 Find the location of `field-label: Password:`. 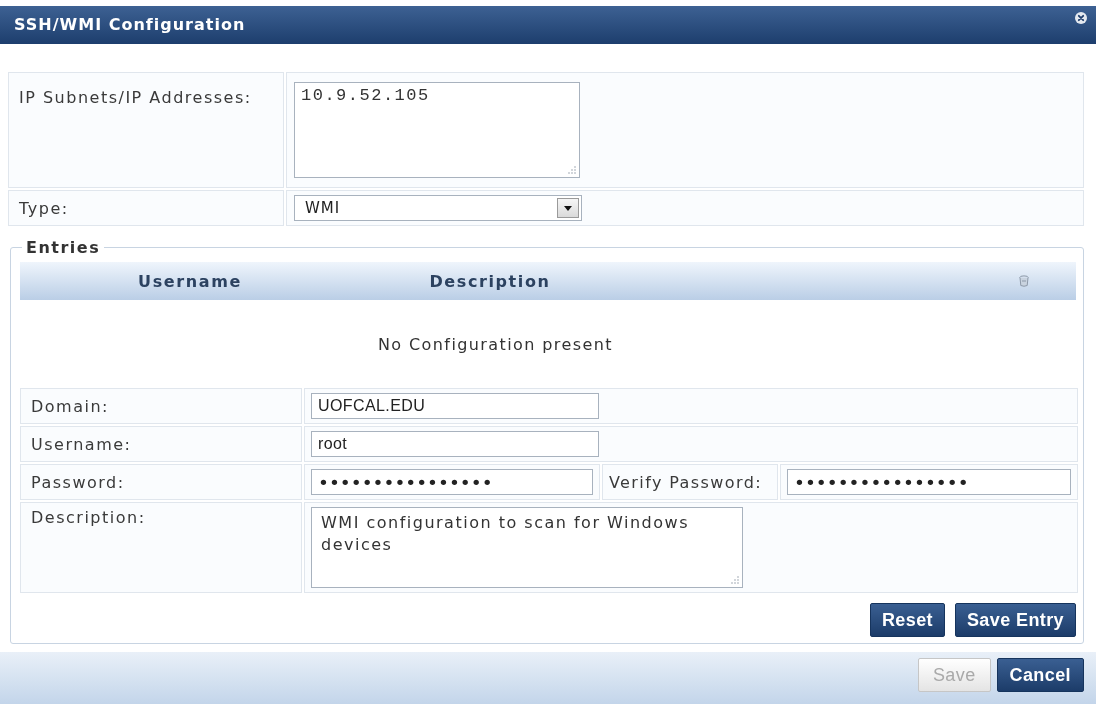

field-label: Password: is located at coordinates (161, 482).